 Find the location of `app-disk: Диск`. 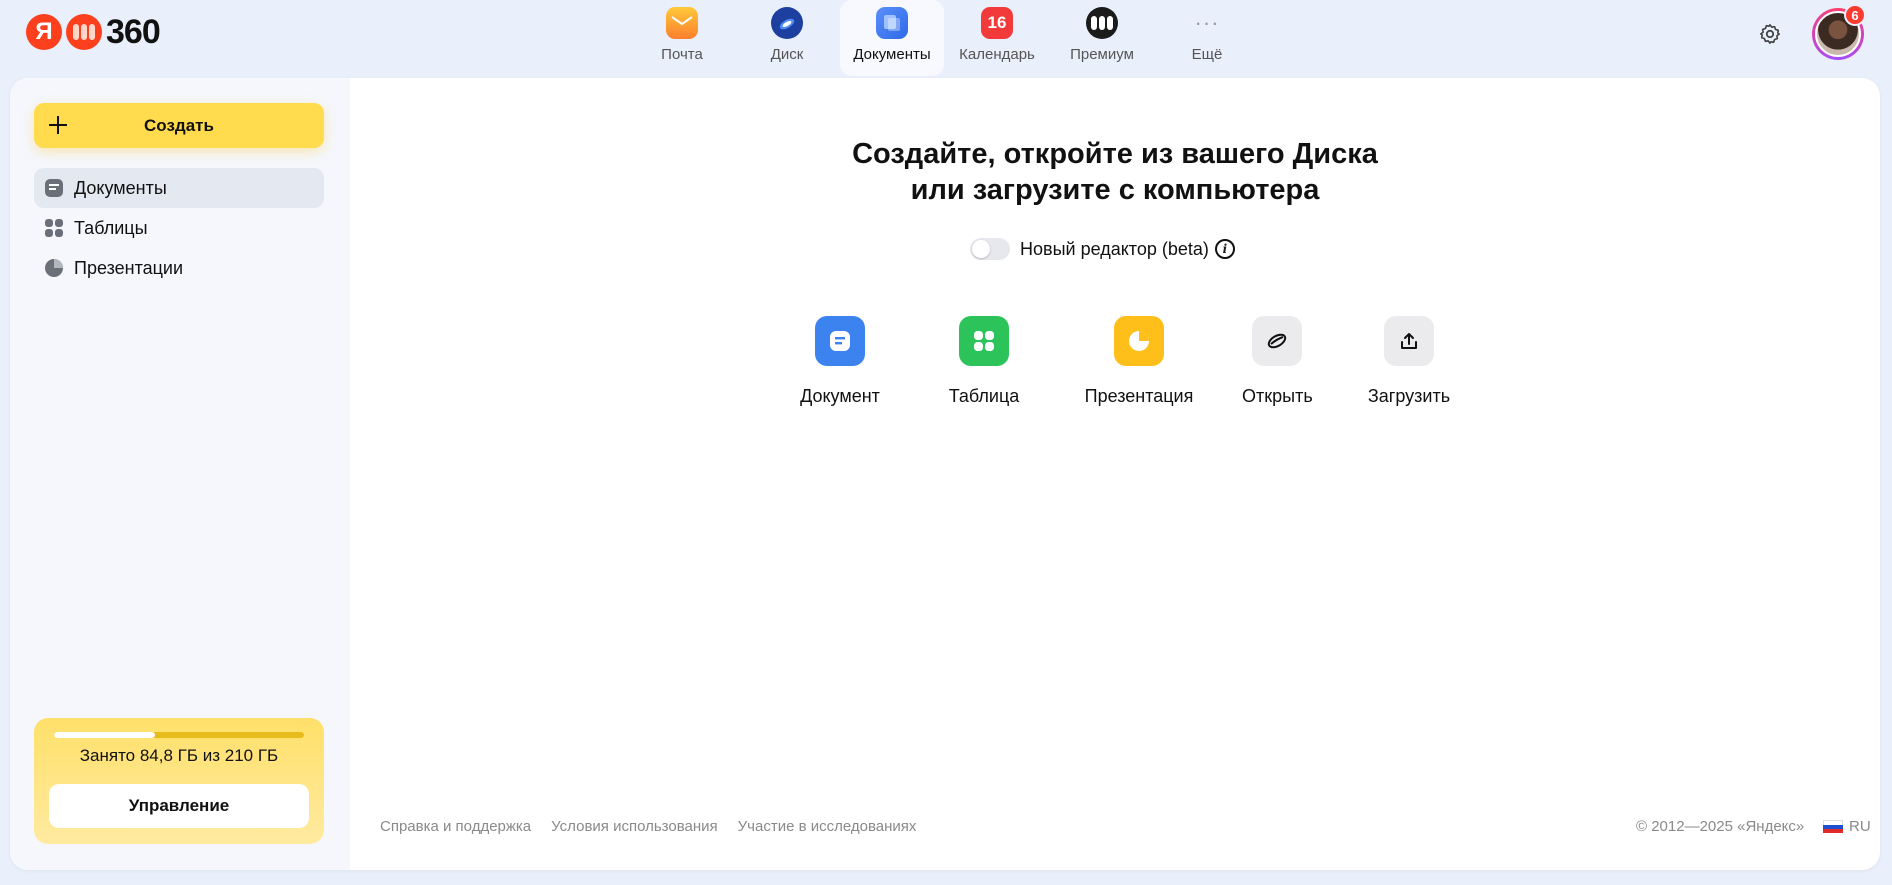

app-disk: Диск is located at coordinates (787, 38).